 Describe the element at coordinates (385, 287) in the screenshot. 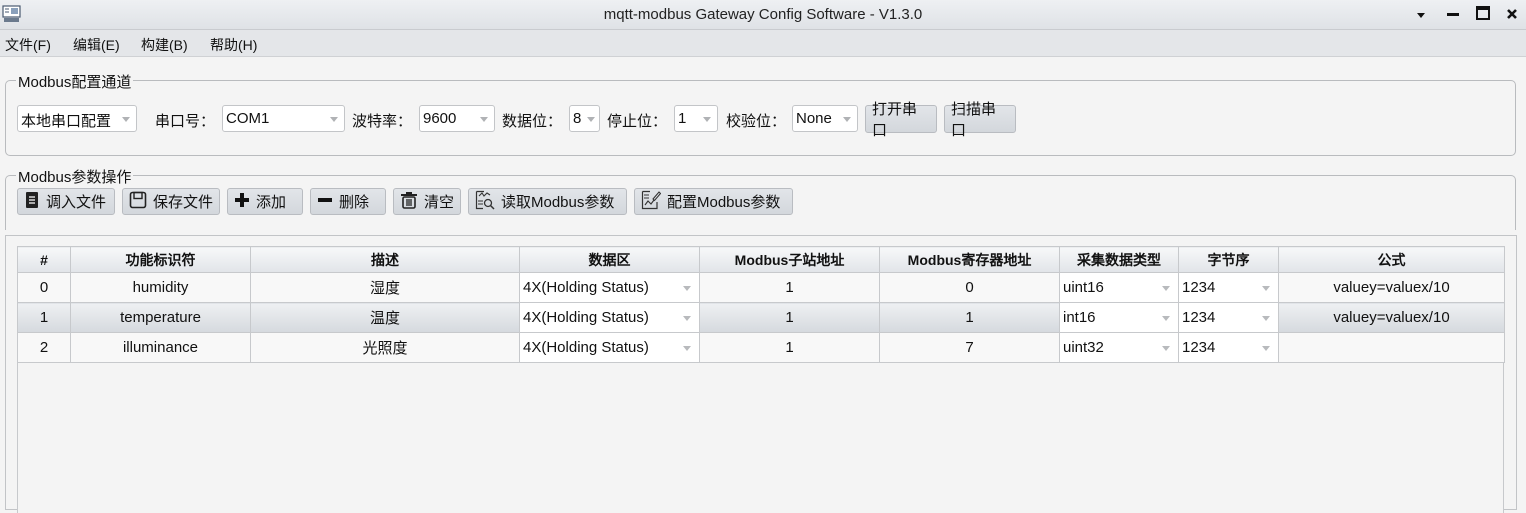

I see `cell-description: 湿度` at that location.